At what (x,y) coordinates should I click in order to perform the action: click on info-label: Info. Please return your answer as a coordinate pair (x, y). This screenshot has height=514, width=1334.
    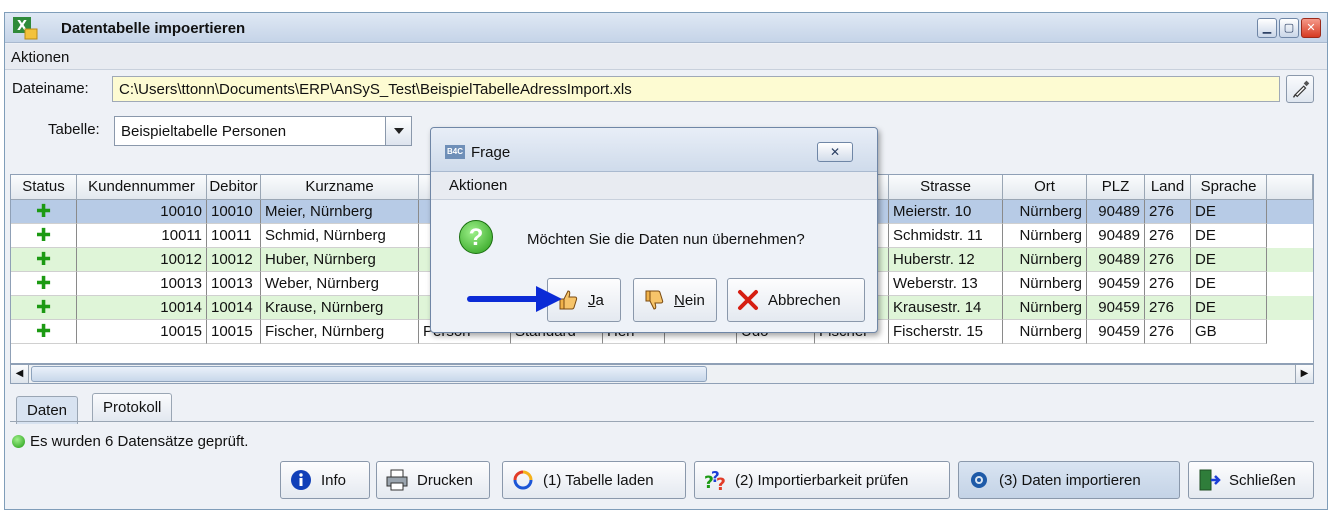
    Looking at the image, I should click on (334, 480).